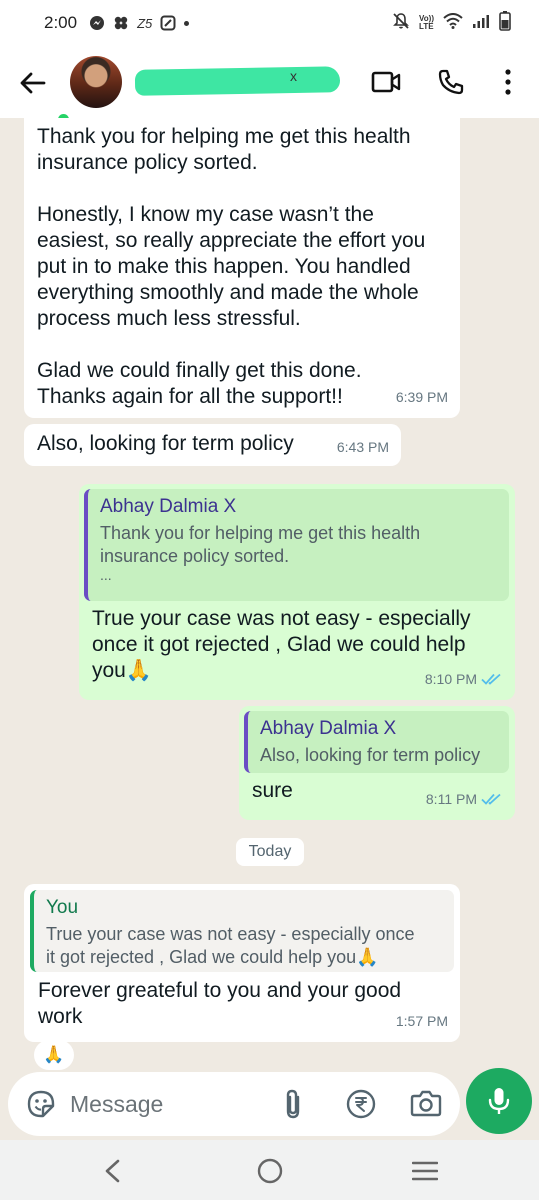 Image resolution: width=539 pixels, height=1200 pixels. I want to click on arrow-left-icon, so click(33, 83).